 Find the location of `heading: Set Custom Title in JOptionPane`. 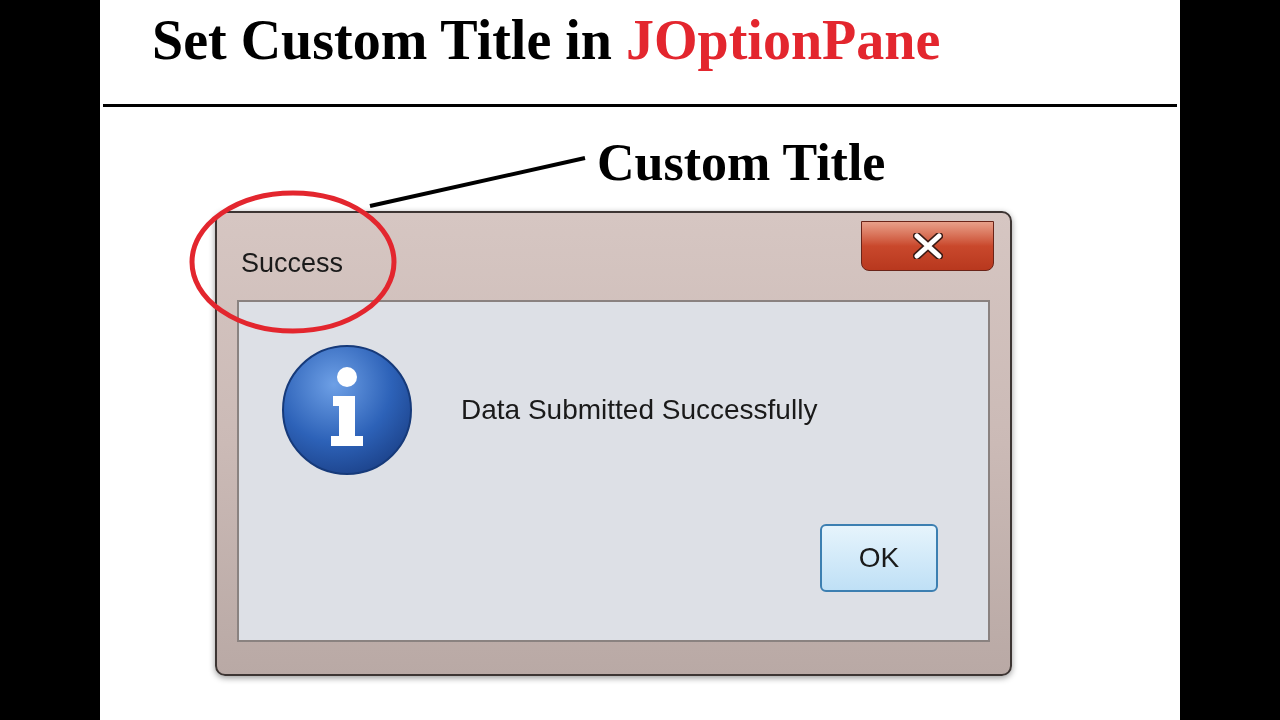

heading: Set Custom Title in JOptionPane is located at coordinates (547, 40).